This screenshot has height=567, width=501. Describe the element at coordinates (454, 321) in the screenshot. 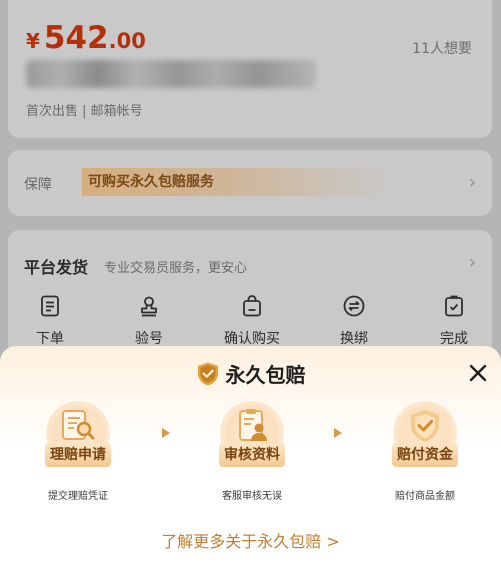

I see `step-done: 完成` at that location.